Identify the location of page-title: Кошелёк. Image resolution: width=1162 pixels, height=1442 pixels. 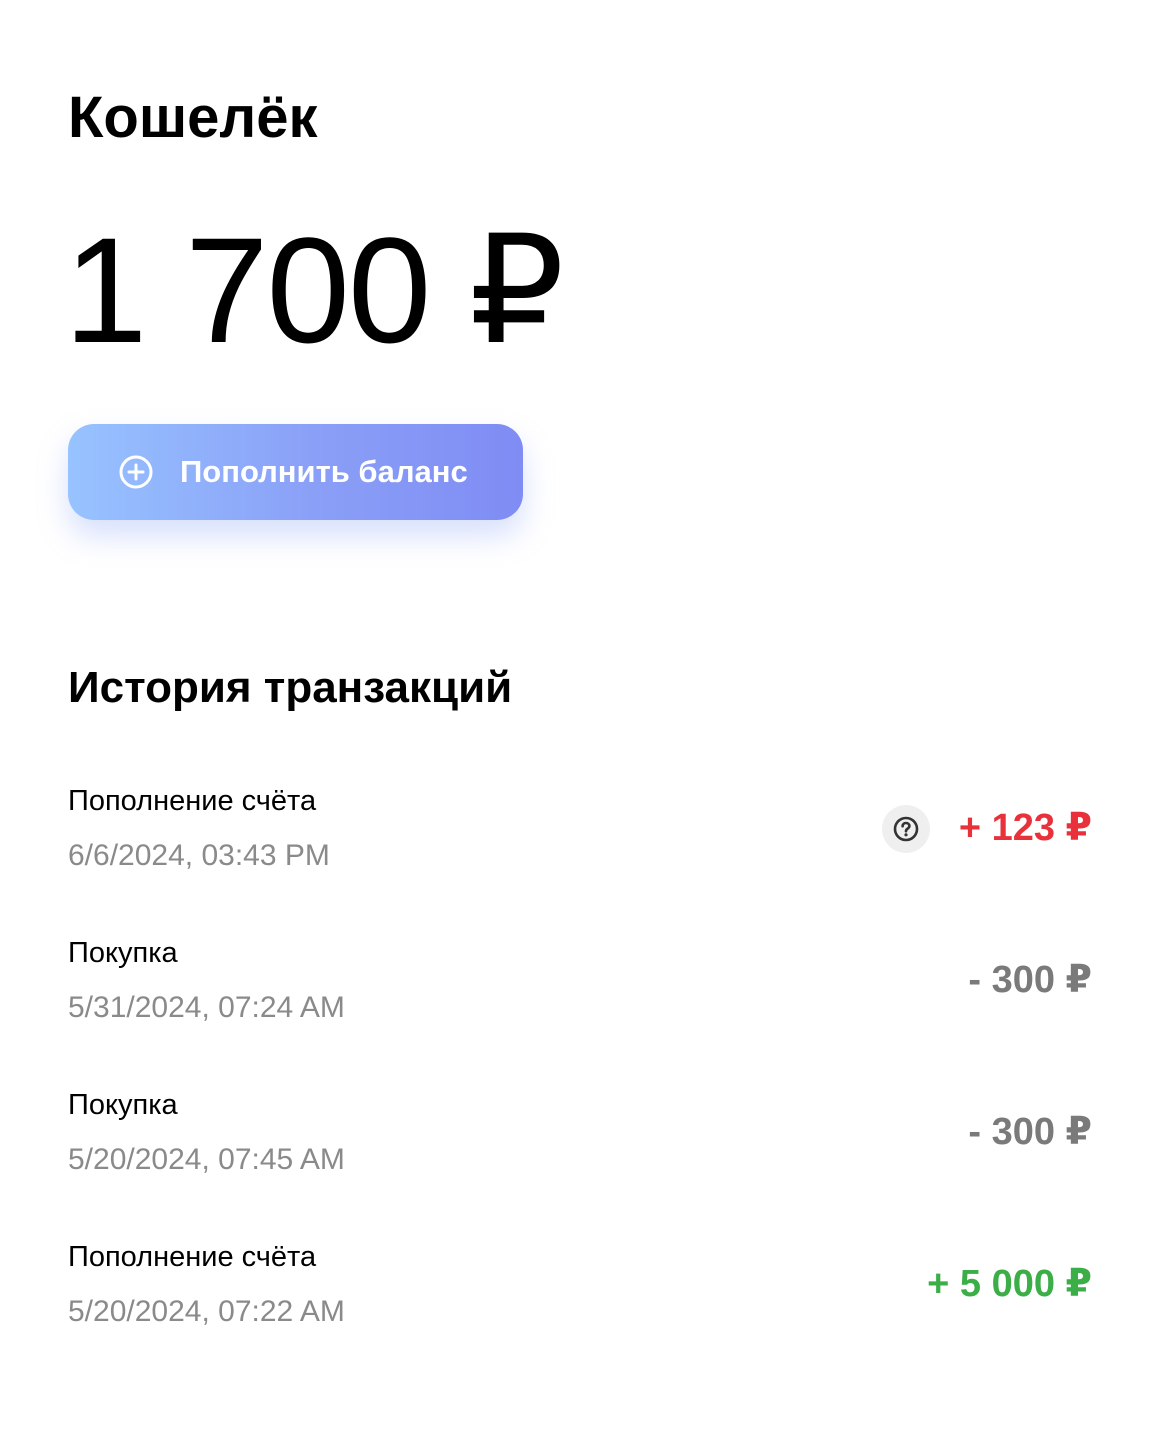
(193, 117).